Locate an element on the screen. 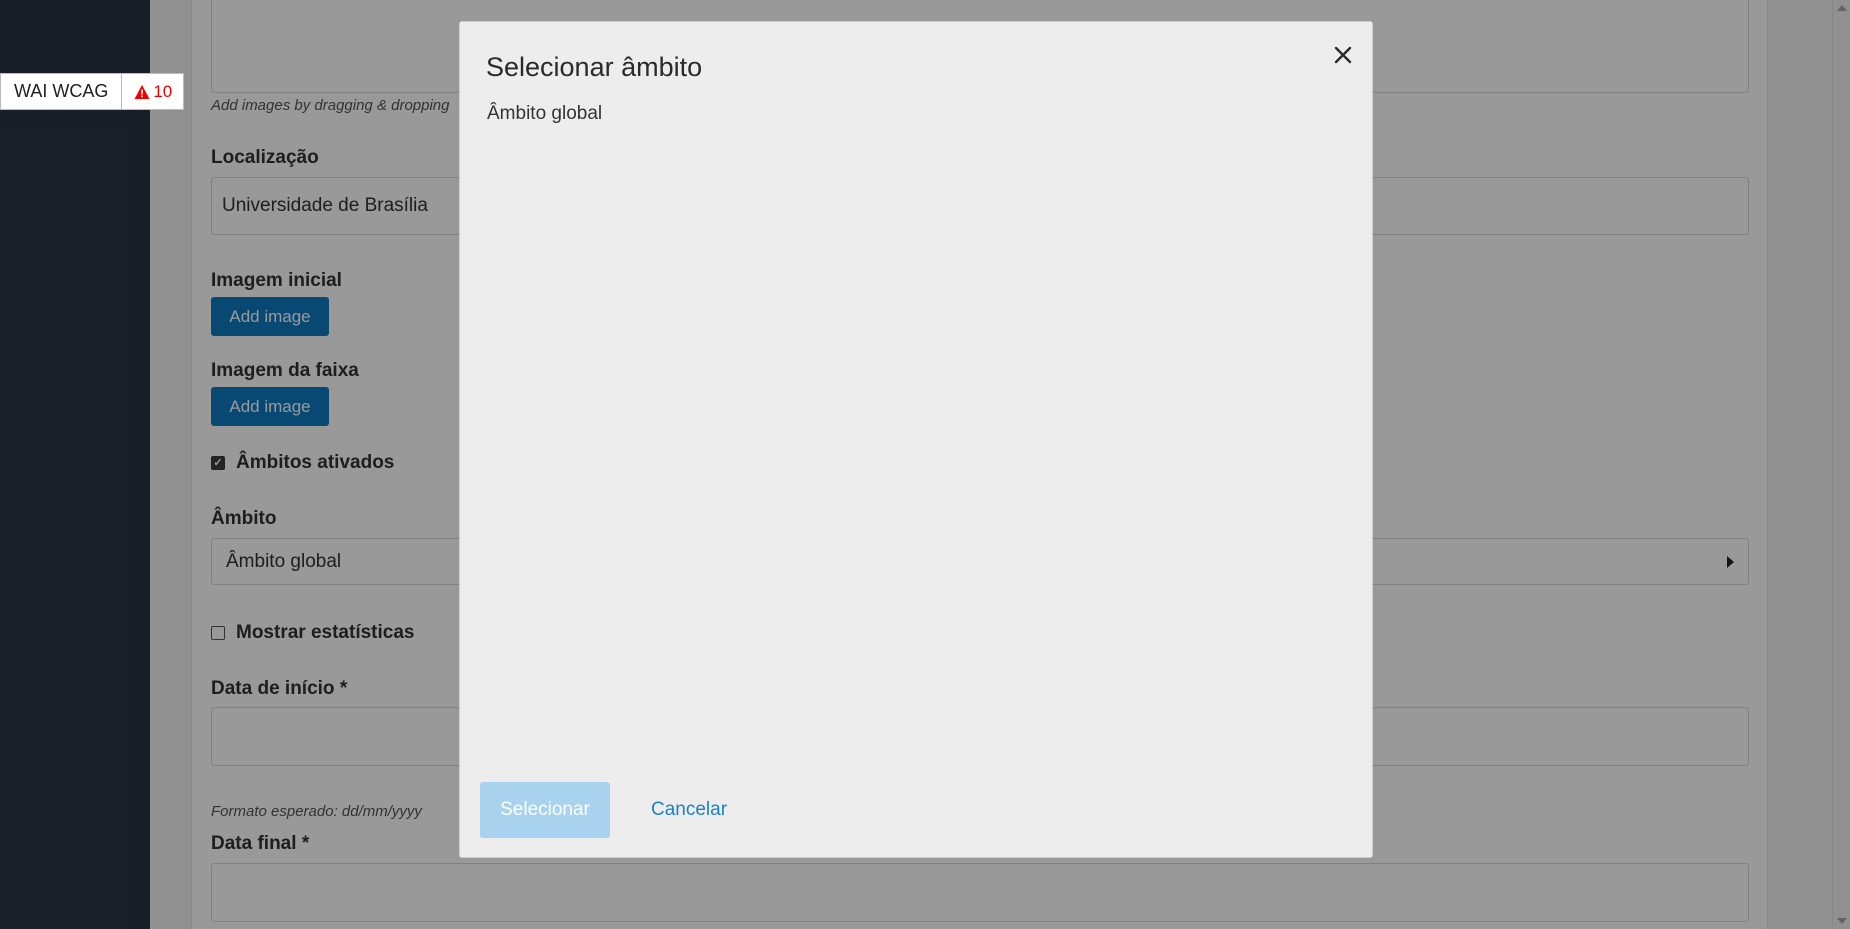 The width and height of the screenshot is (1850, 929). wcag-label: WAI WCAG is located at coordinates (62, 91).